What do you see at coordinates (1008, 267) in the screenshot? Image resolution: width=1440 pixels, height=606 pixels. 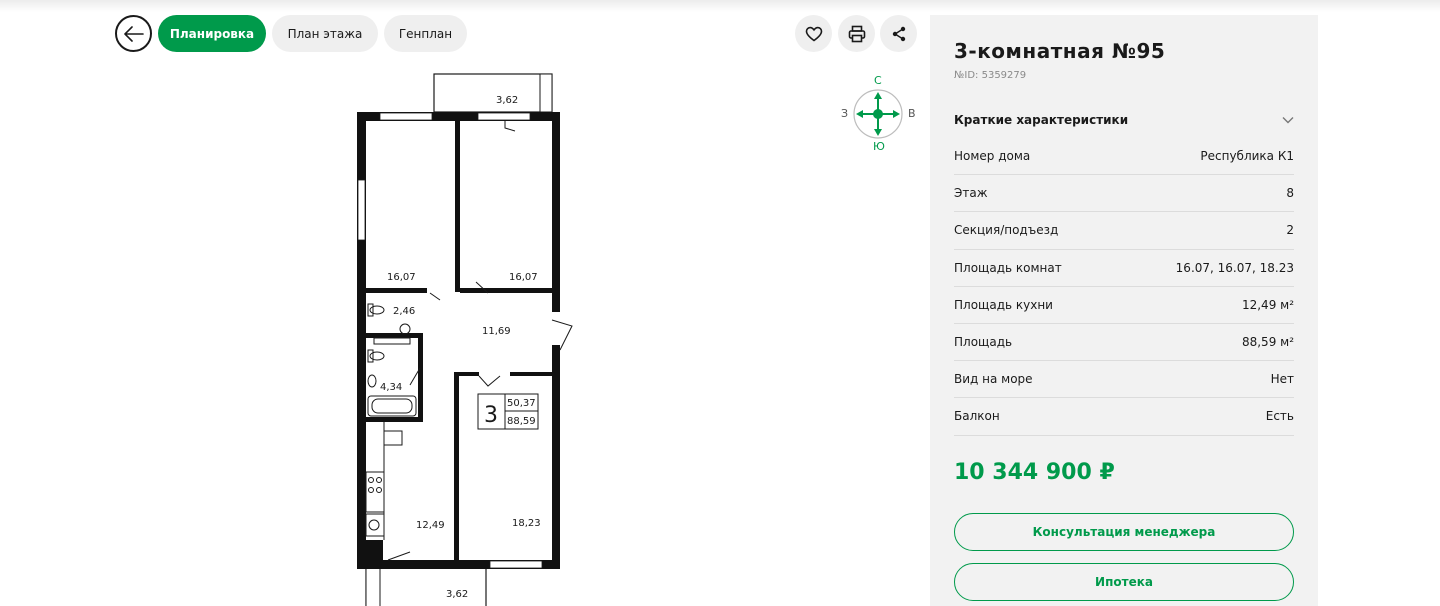 I see `spec-label: Площадь комнат` at bounding box center [1008, 267].